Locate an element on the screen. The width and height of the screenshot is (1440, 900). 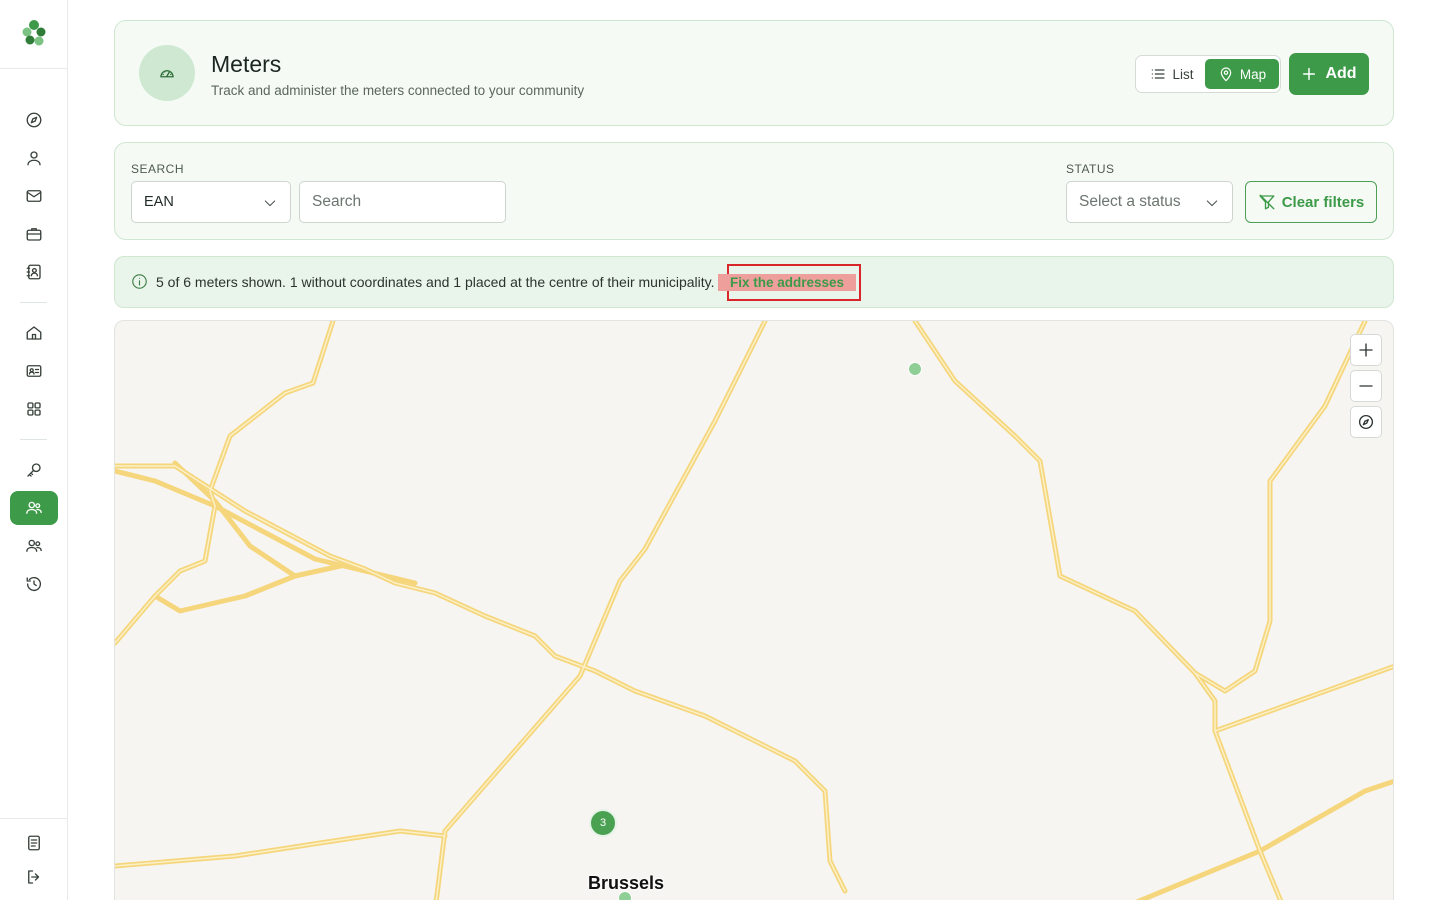
reset-bearing-button is located at coordinates (1366, 422).